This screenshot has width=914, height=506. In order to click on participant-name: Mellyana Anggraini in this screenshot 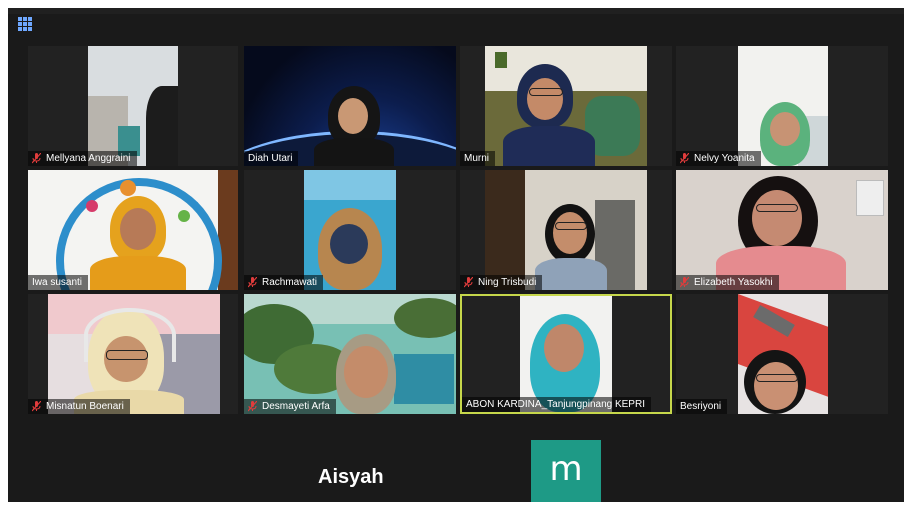, I will do `click(88, 158)`.